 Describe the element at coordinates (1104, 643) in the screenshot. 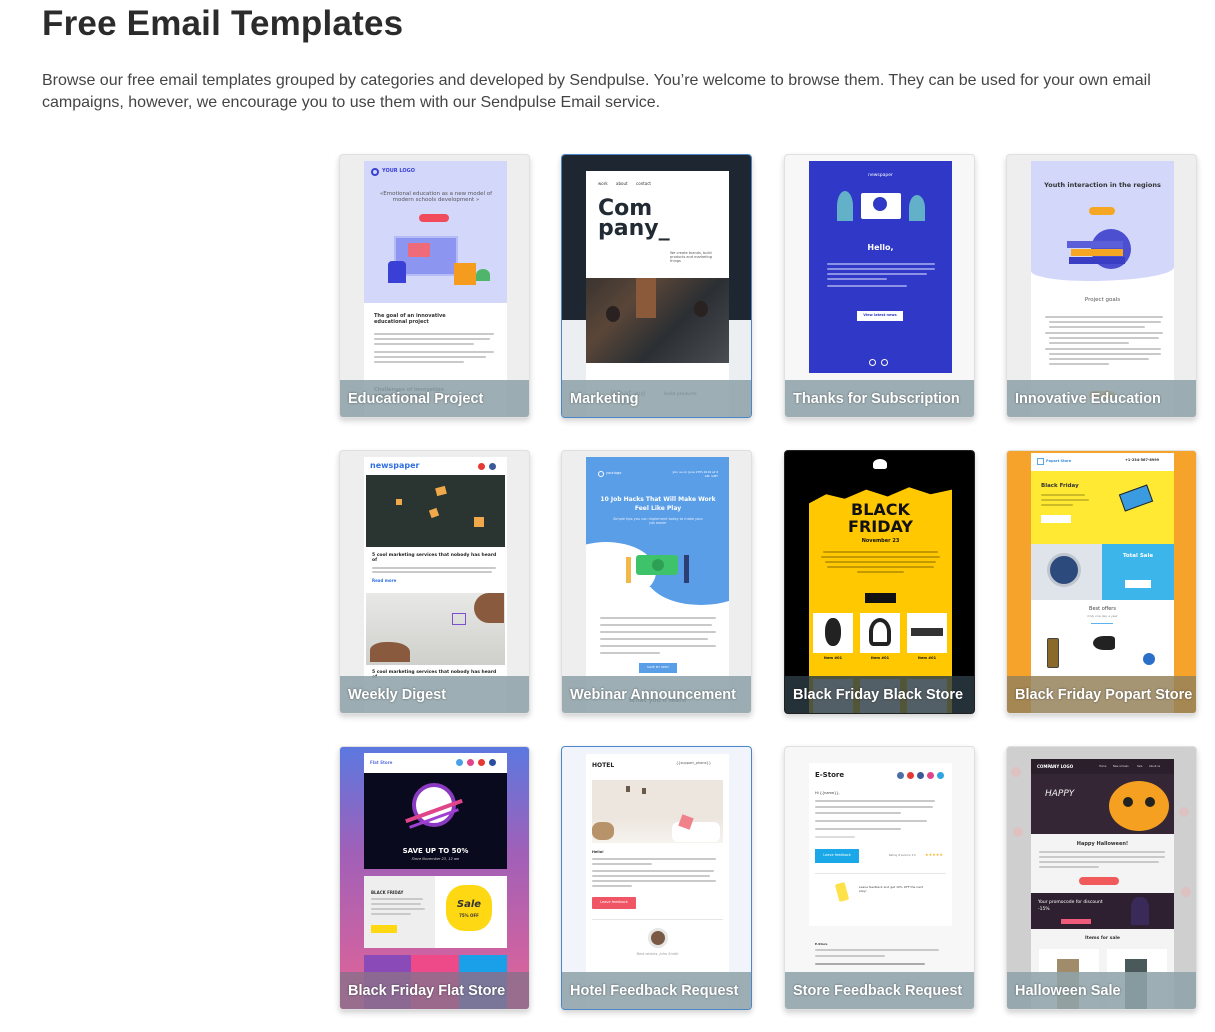

I see `product-hairdryer` at that location.